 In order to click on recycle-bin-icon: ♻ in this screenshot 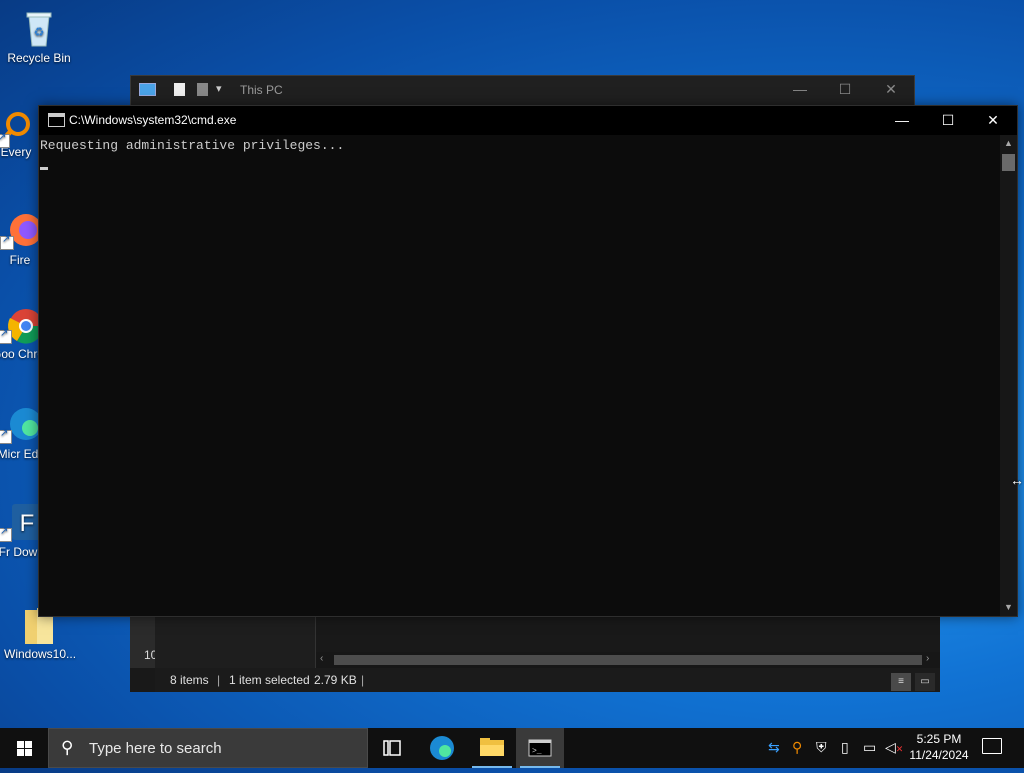, I will do `click(39, 28)`.